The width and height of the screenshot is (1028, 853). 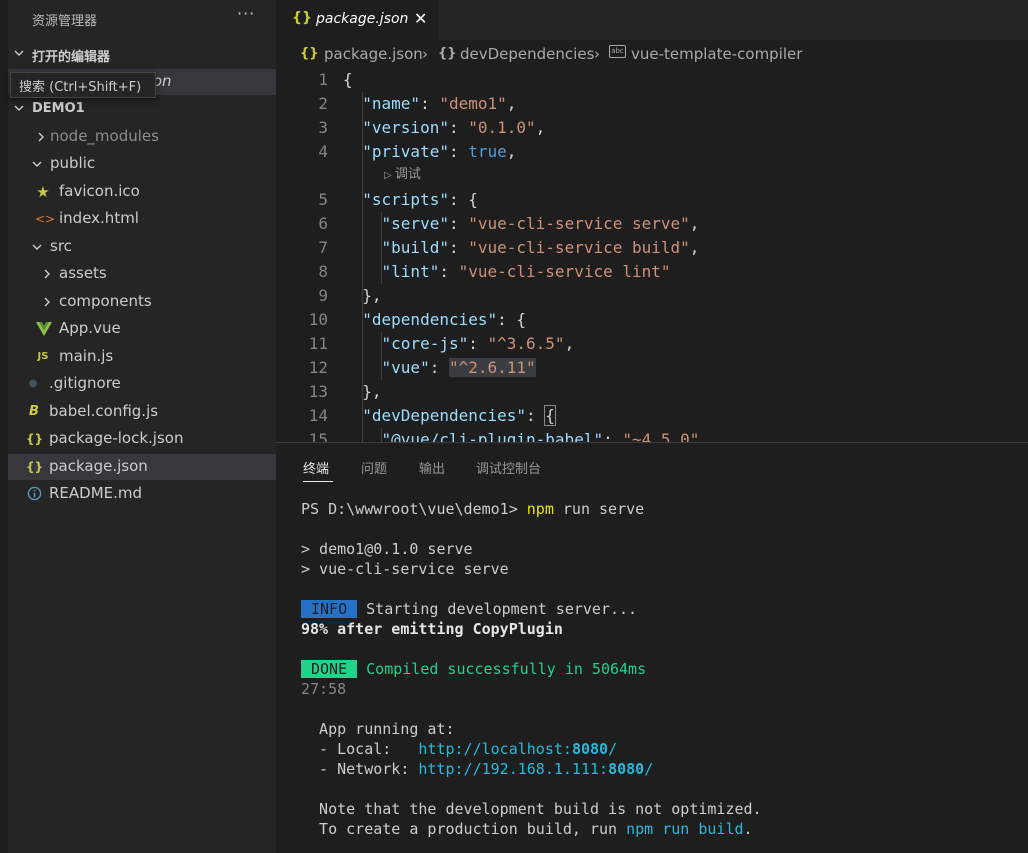 What do you see at coordinates (105, 301) in the screenshot?
I see `tree-item-label: components` at bounding box center [105, 301].